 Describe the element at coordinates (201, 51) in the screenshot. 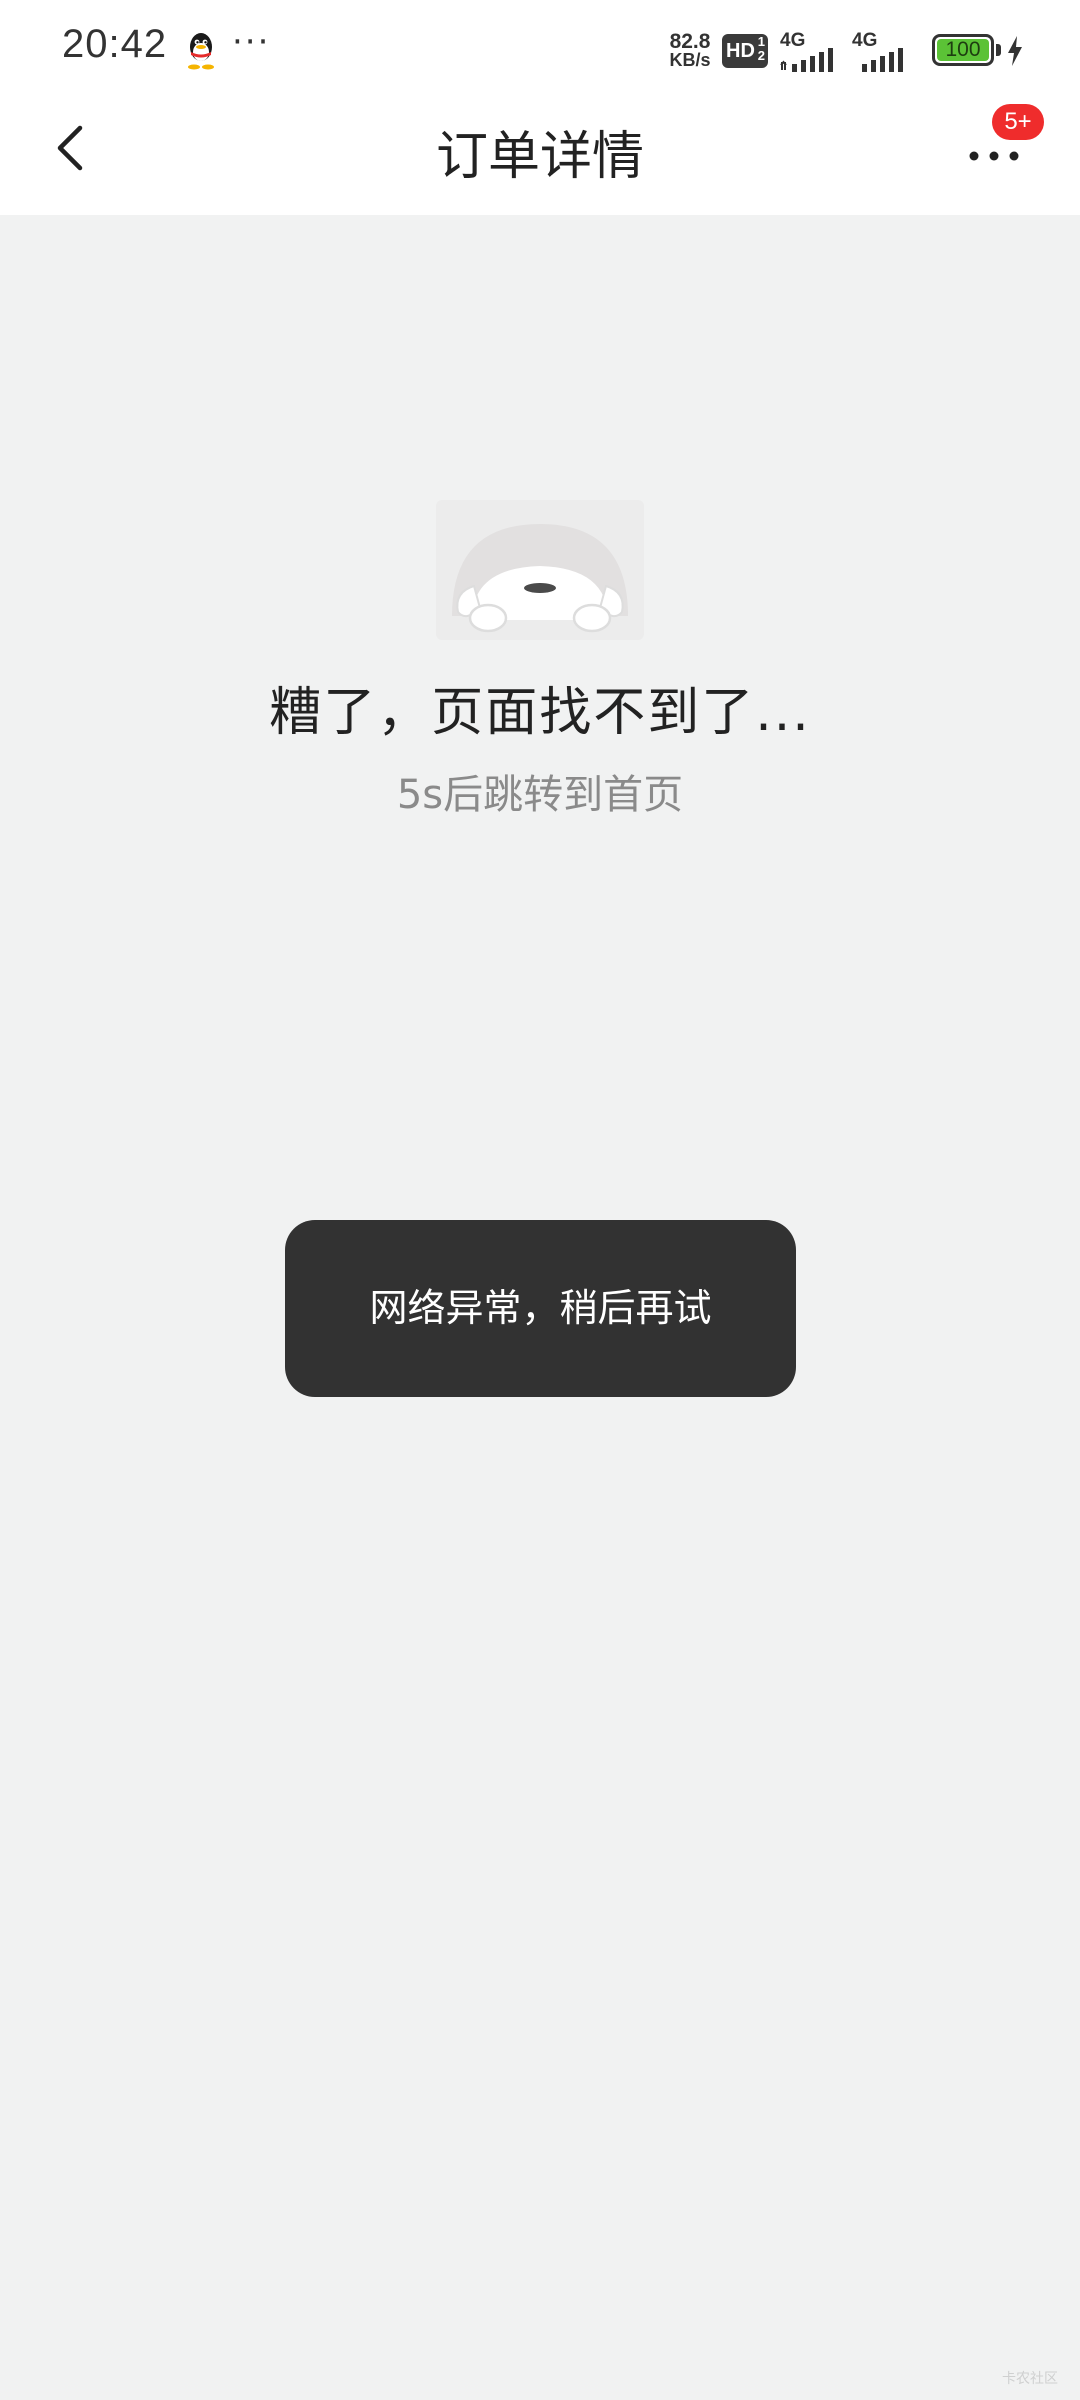

I see `qq-penguin-icon` at that location.